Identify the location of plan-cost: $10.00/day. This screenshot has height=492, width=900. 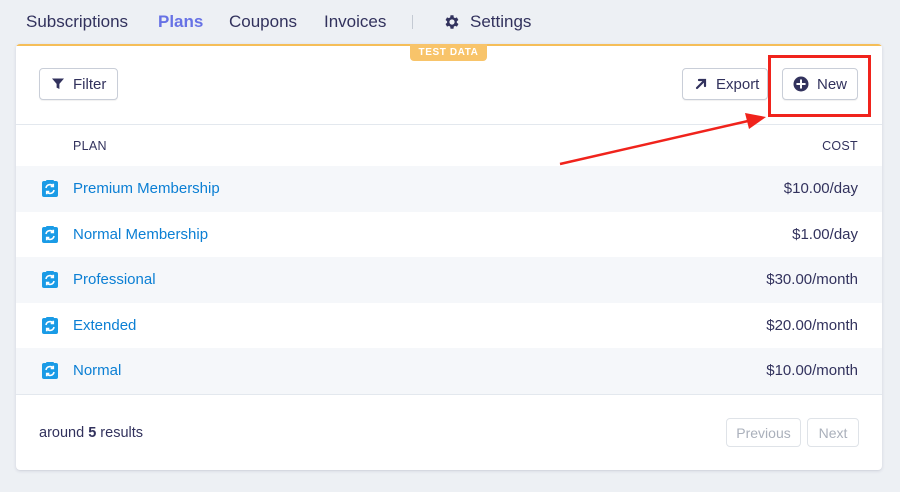
(820, 188).